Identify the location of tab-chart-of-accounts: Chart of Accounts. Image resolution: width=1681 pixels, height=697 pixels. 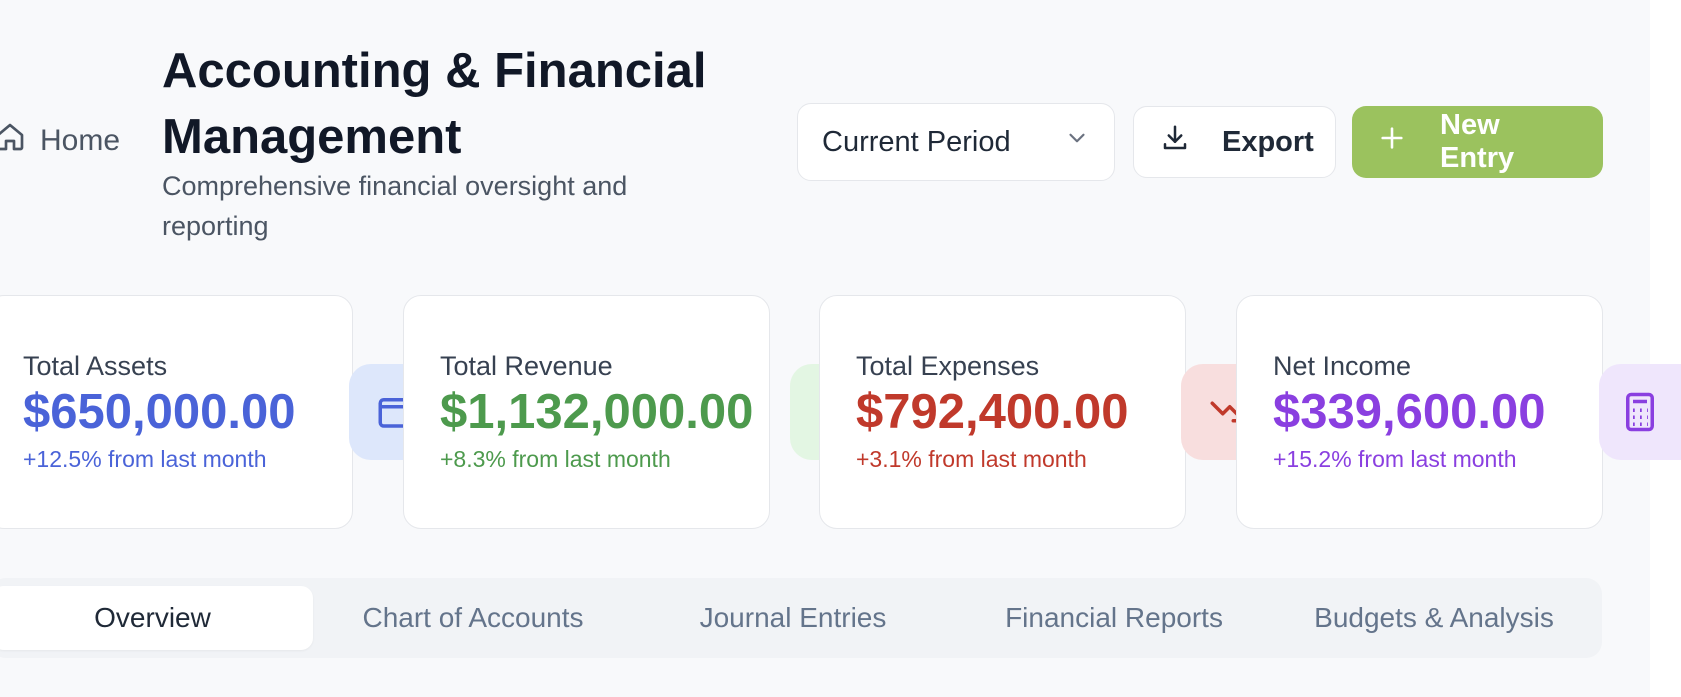
(473, 618).